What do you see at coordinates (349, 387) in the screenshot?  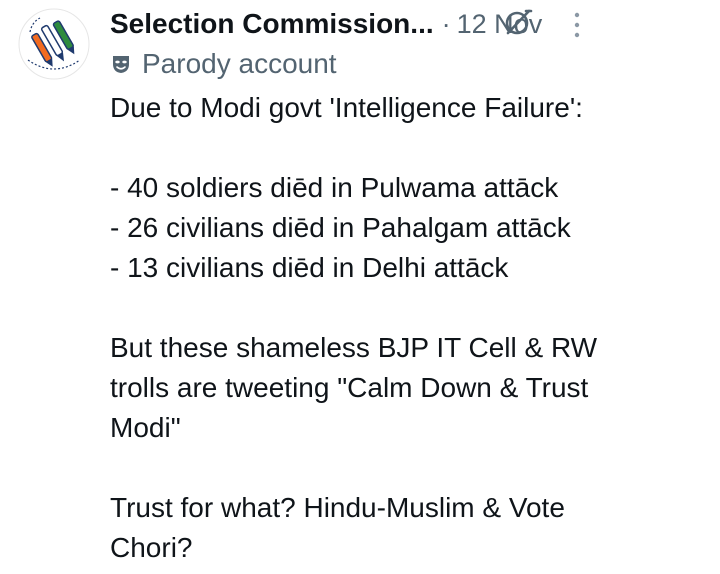 I see `tweet-text-line: trolls are tweeting "Calm Down & Trust` at bounding box center [349, 387].